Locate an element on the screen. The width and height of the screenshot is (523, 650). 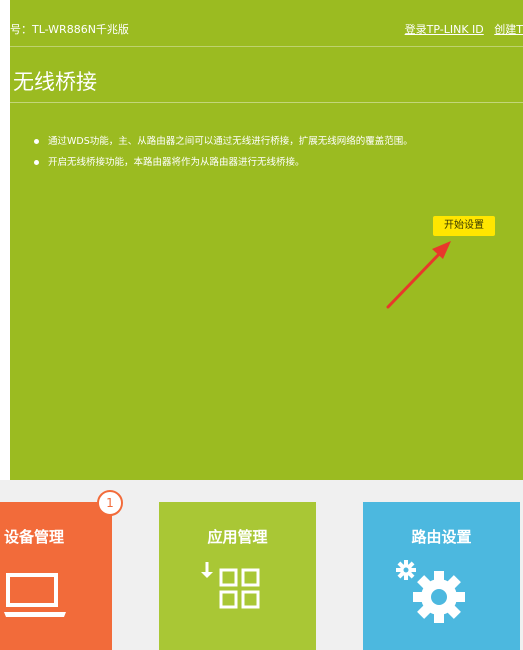
device-count-badge: 1 is located at coordinates (110, 503).